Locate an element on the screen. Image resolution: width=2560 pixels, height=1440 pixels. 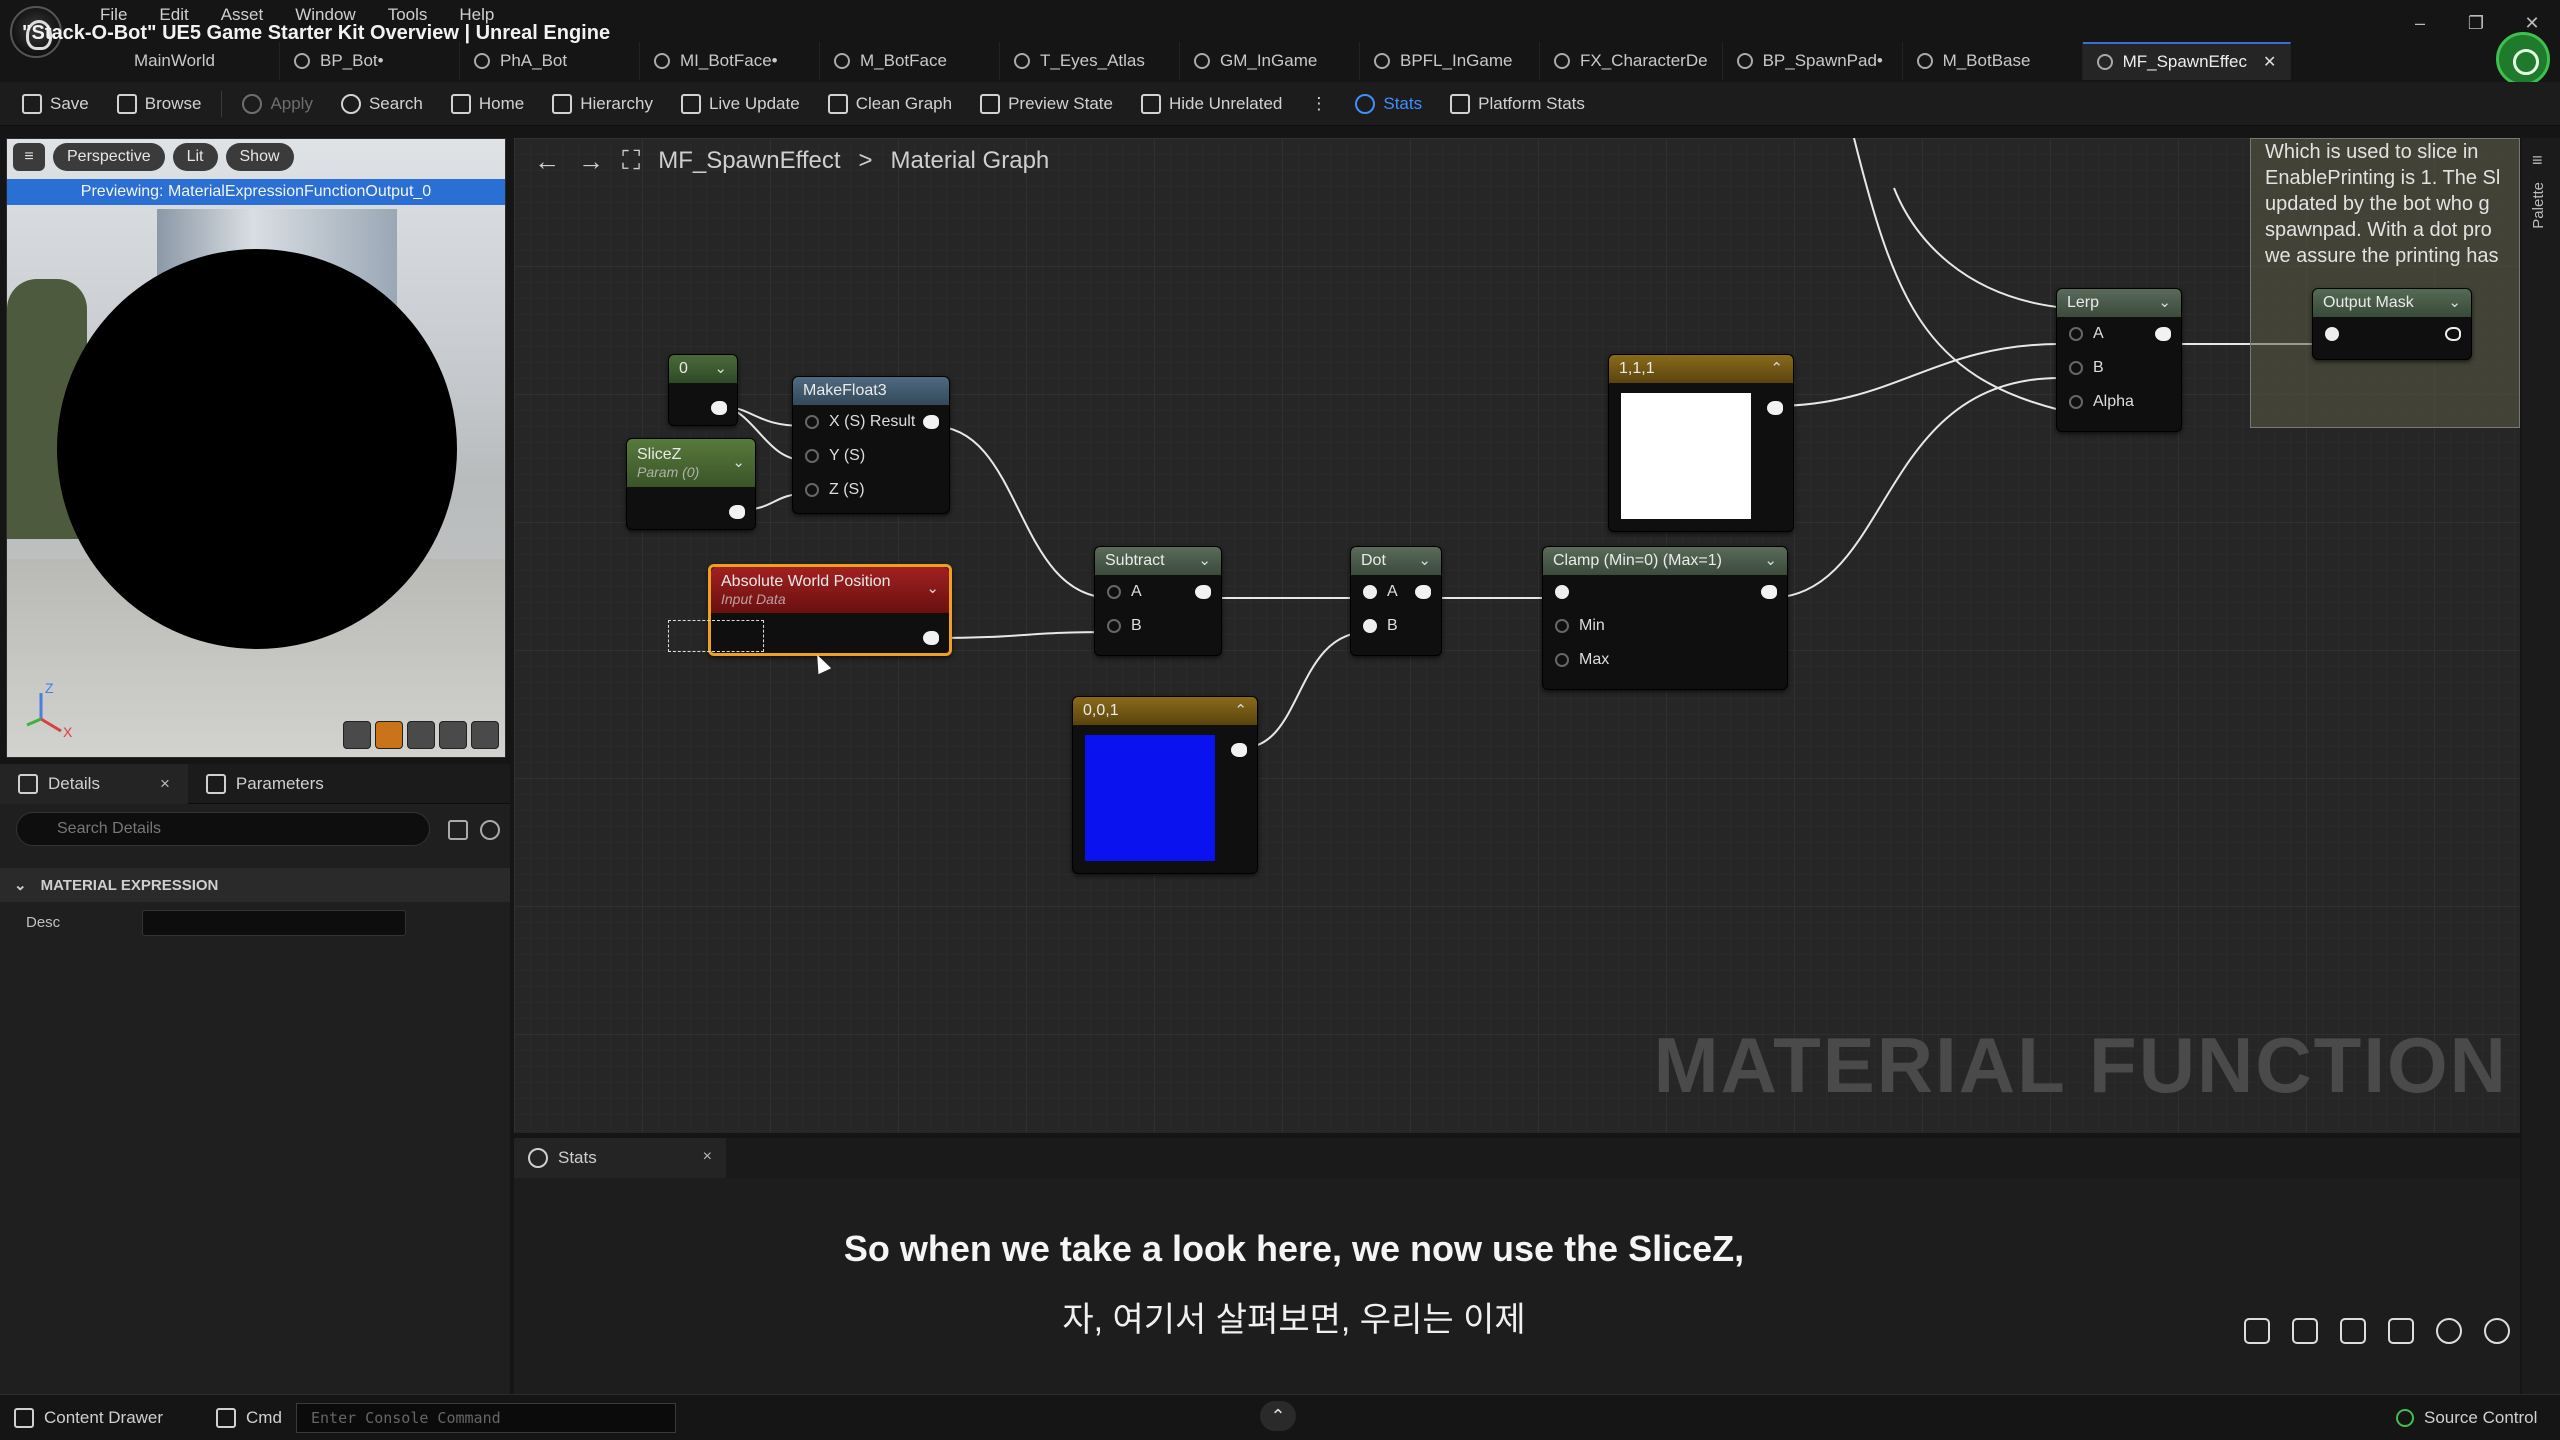
globe-badge-icon is located at coordinates (2523, 59).